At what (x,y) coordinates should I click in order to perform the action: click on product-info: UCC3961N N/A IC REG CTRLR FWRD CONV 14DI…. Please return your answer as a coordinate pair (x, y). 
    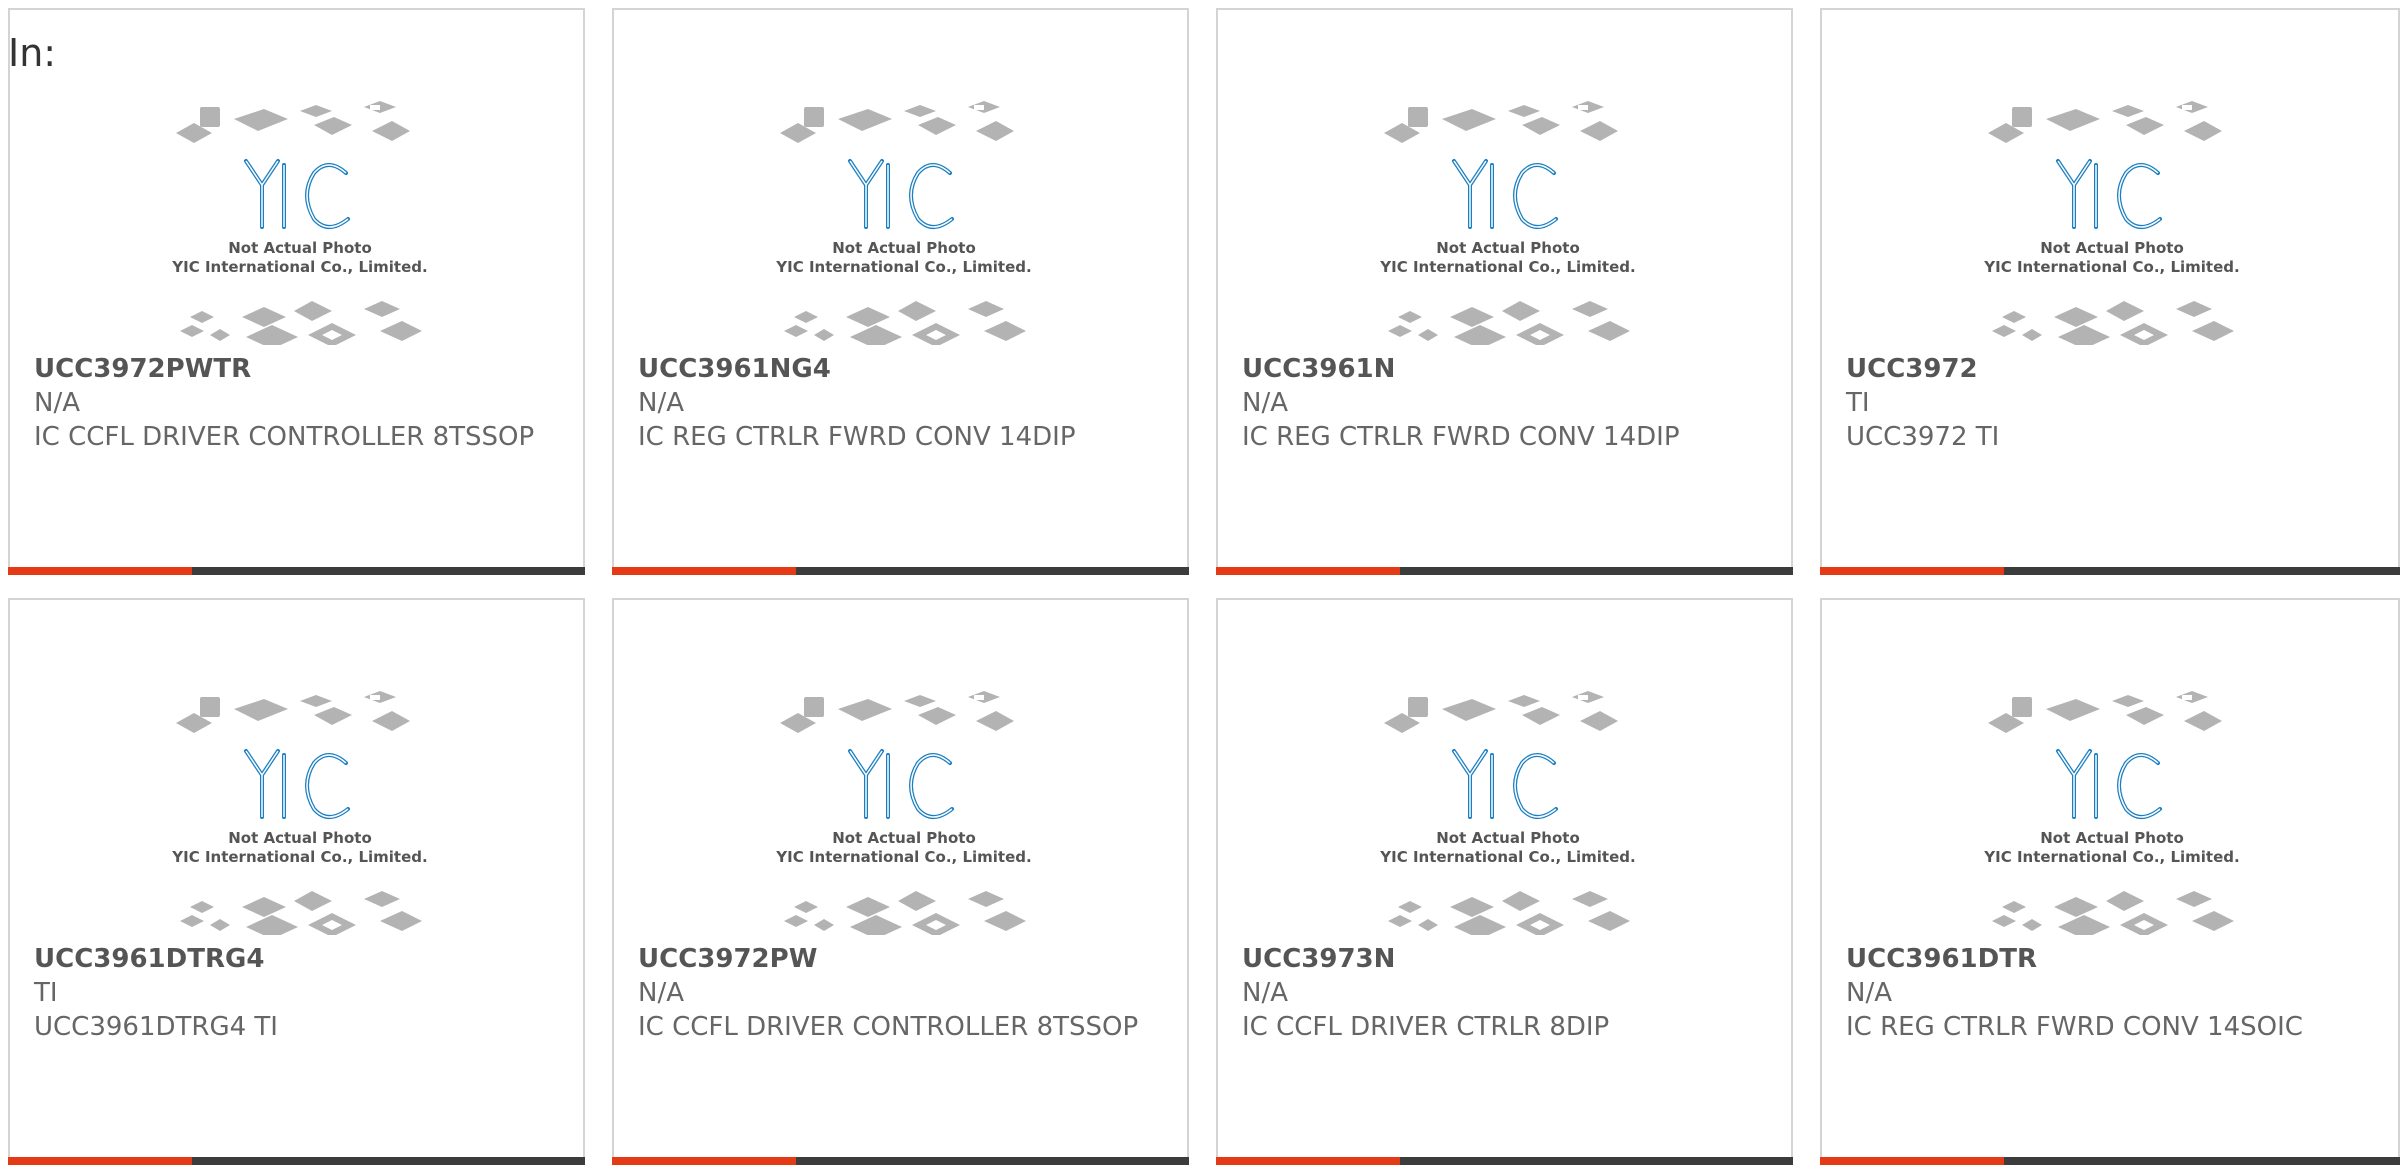
    Looking at the image, I should click on (1504, 403).